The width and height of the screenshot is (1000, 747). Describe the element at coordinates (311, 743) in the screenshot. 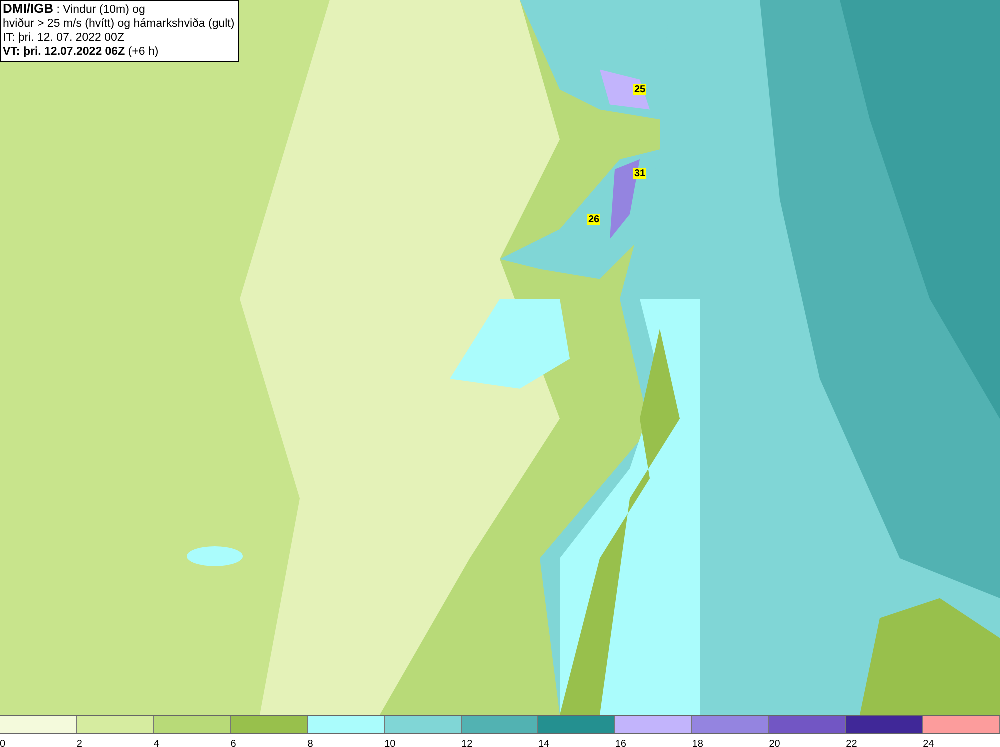

I see `legend-tick-label: 8` at that location.